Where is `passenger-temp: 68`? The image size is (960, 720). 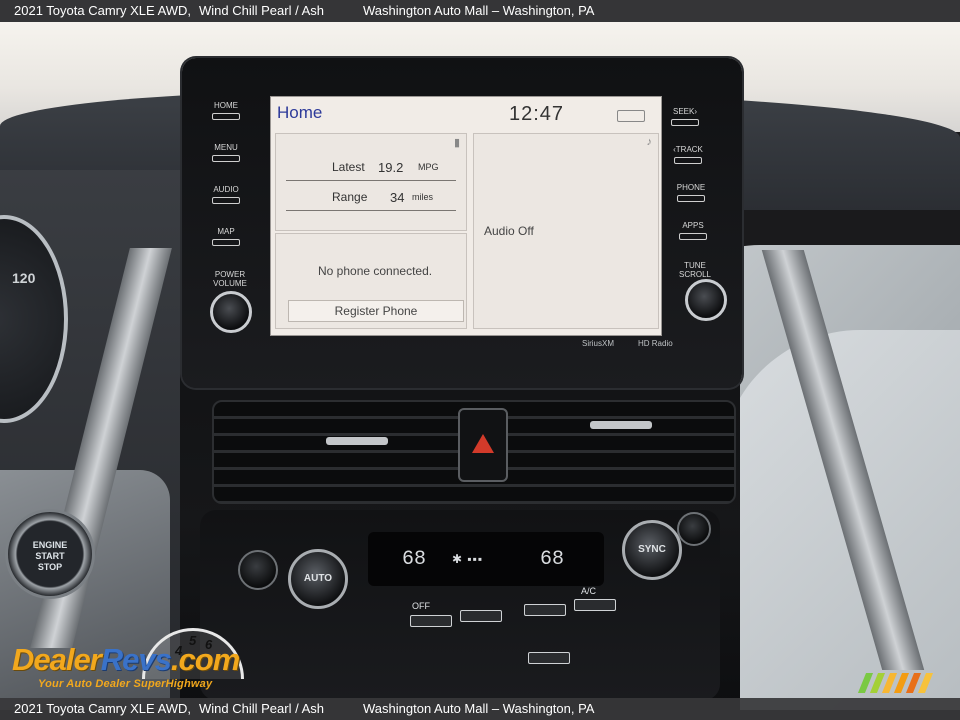 passenger-temp: 68 is located at coordinates (552, 559).